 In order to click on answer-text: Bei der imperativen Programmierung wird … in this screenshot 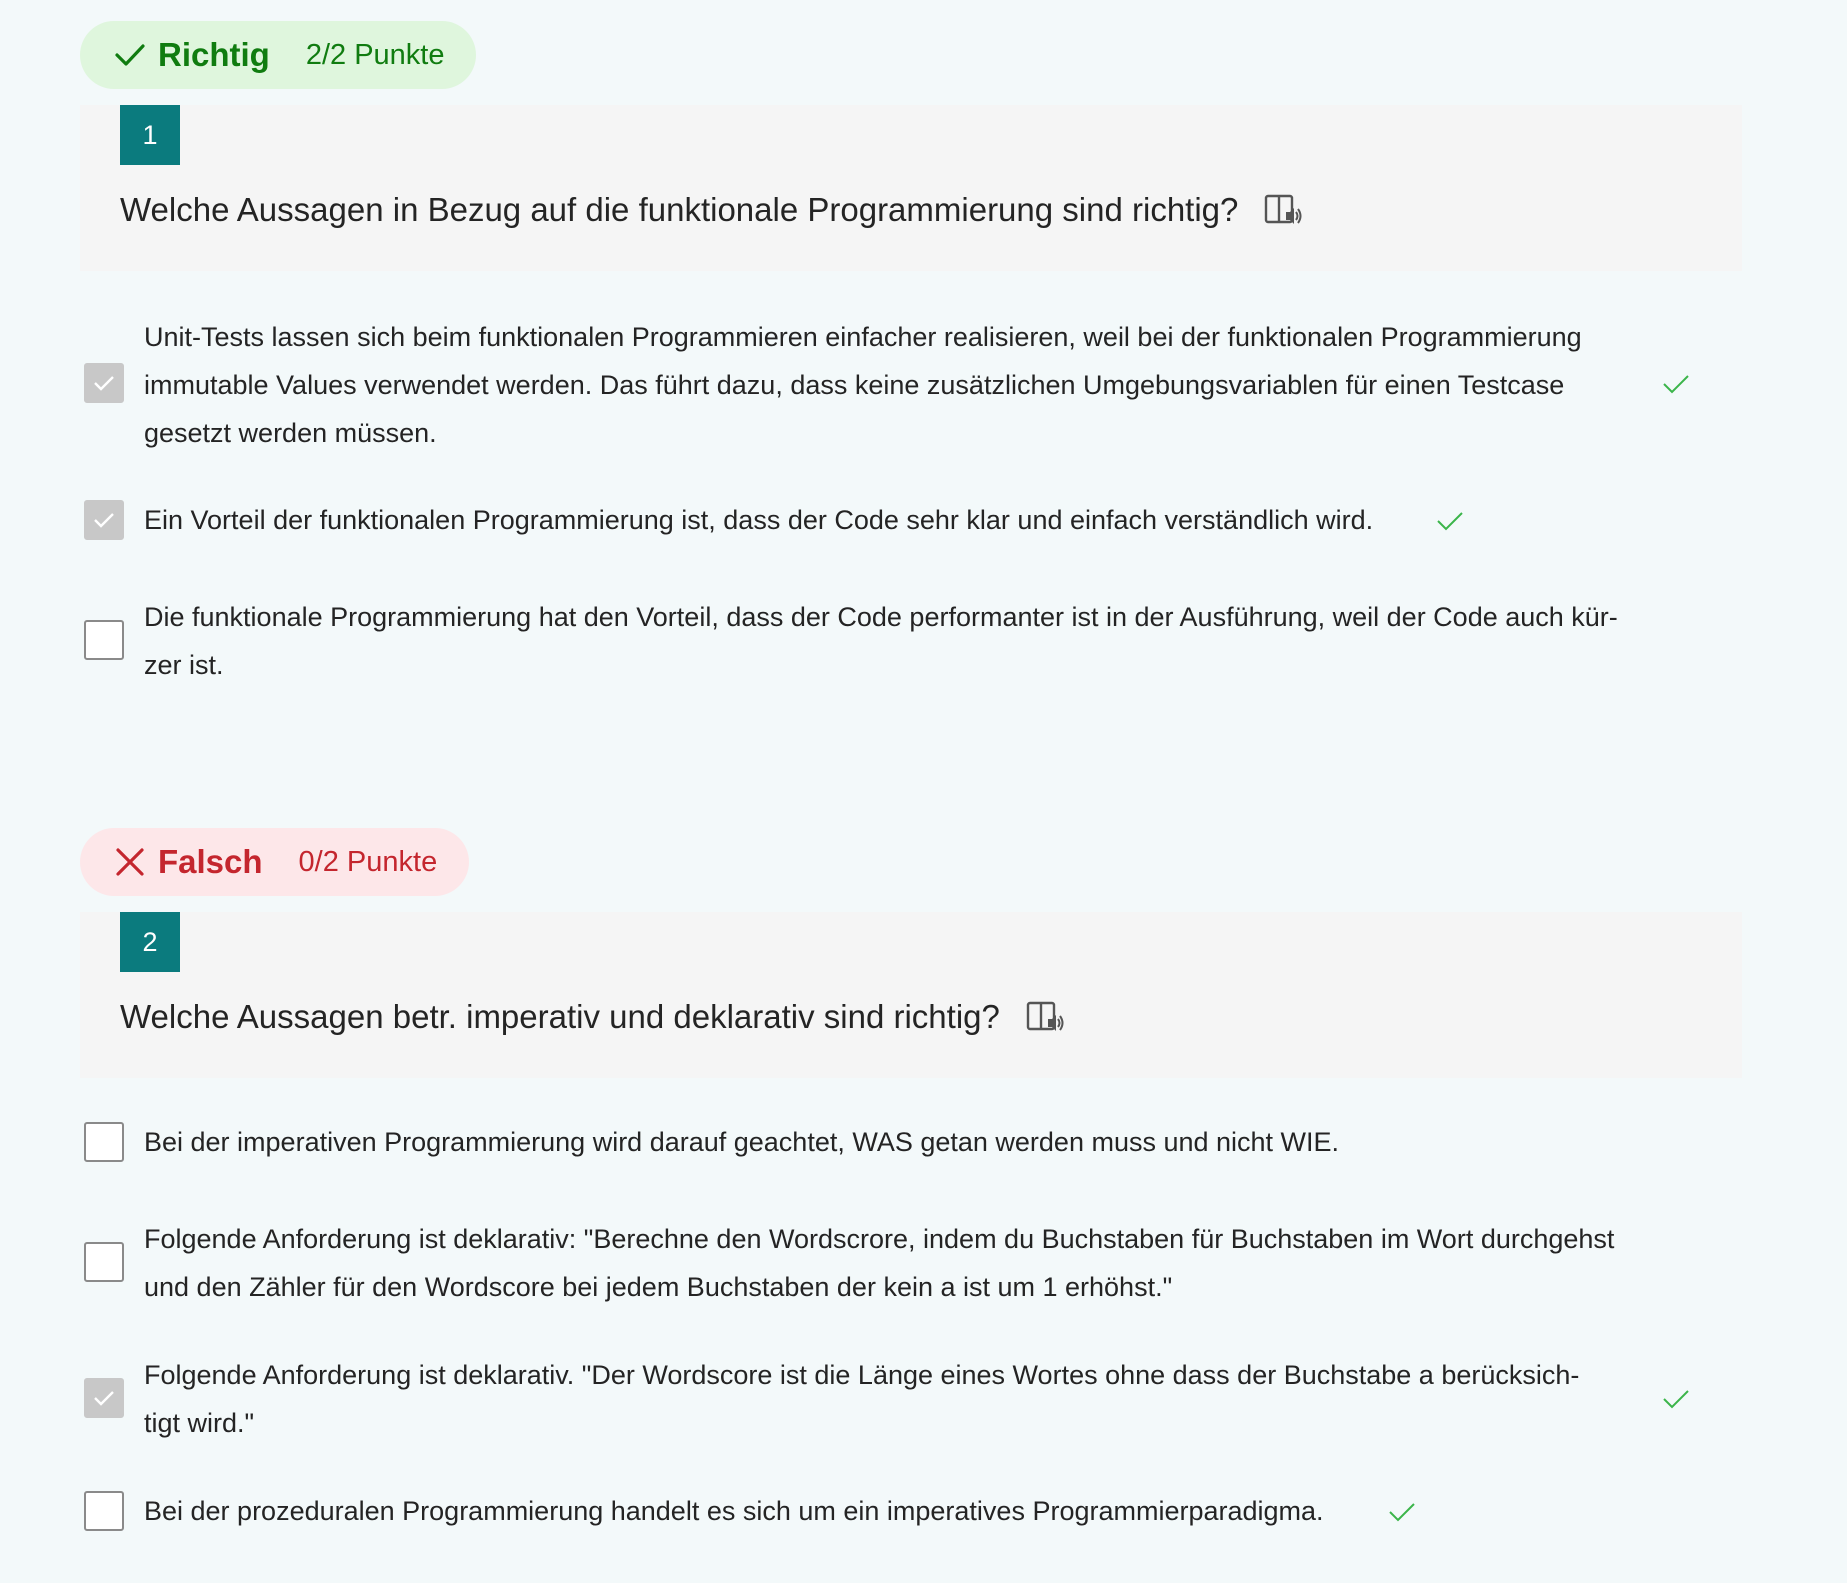, I will do `click(741, 1142)`.